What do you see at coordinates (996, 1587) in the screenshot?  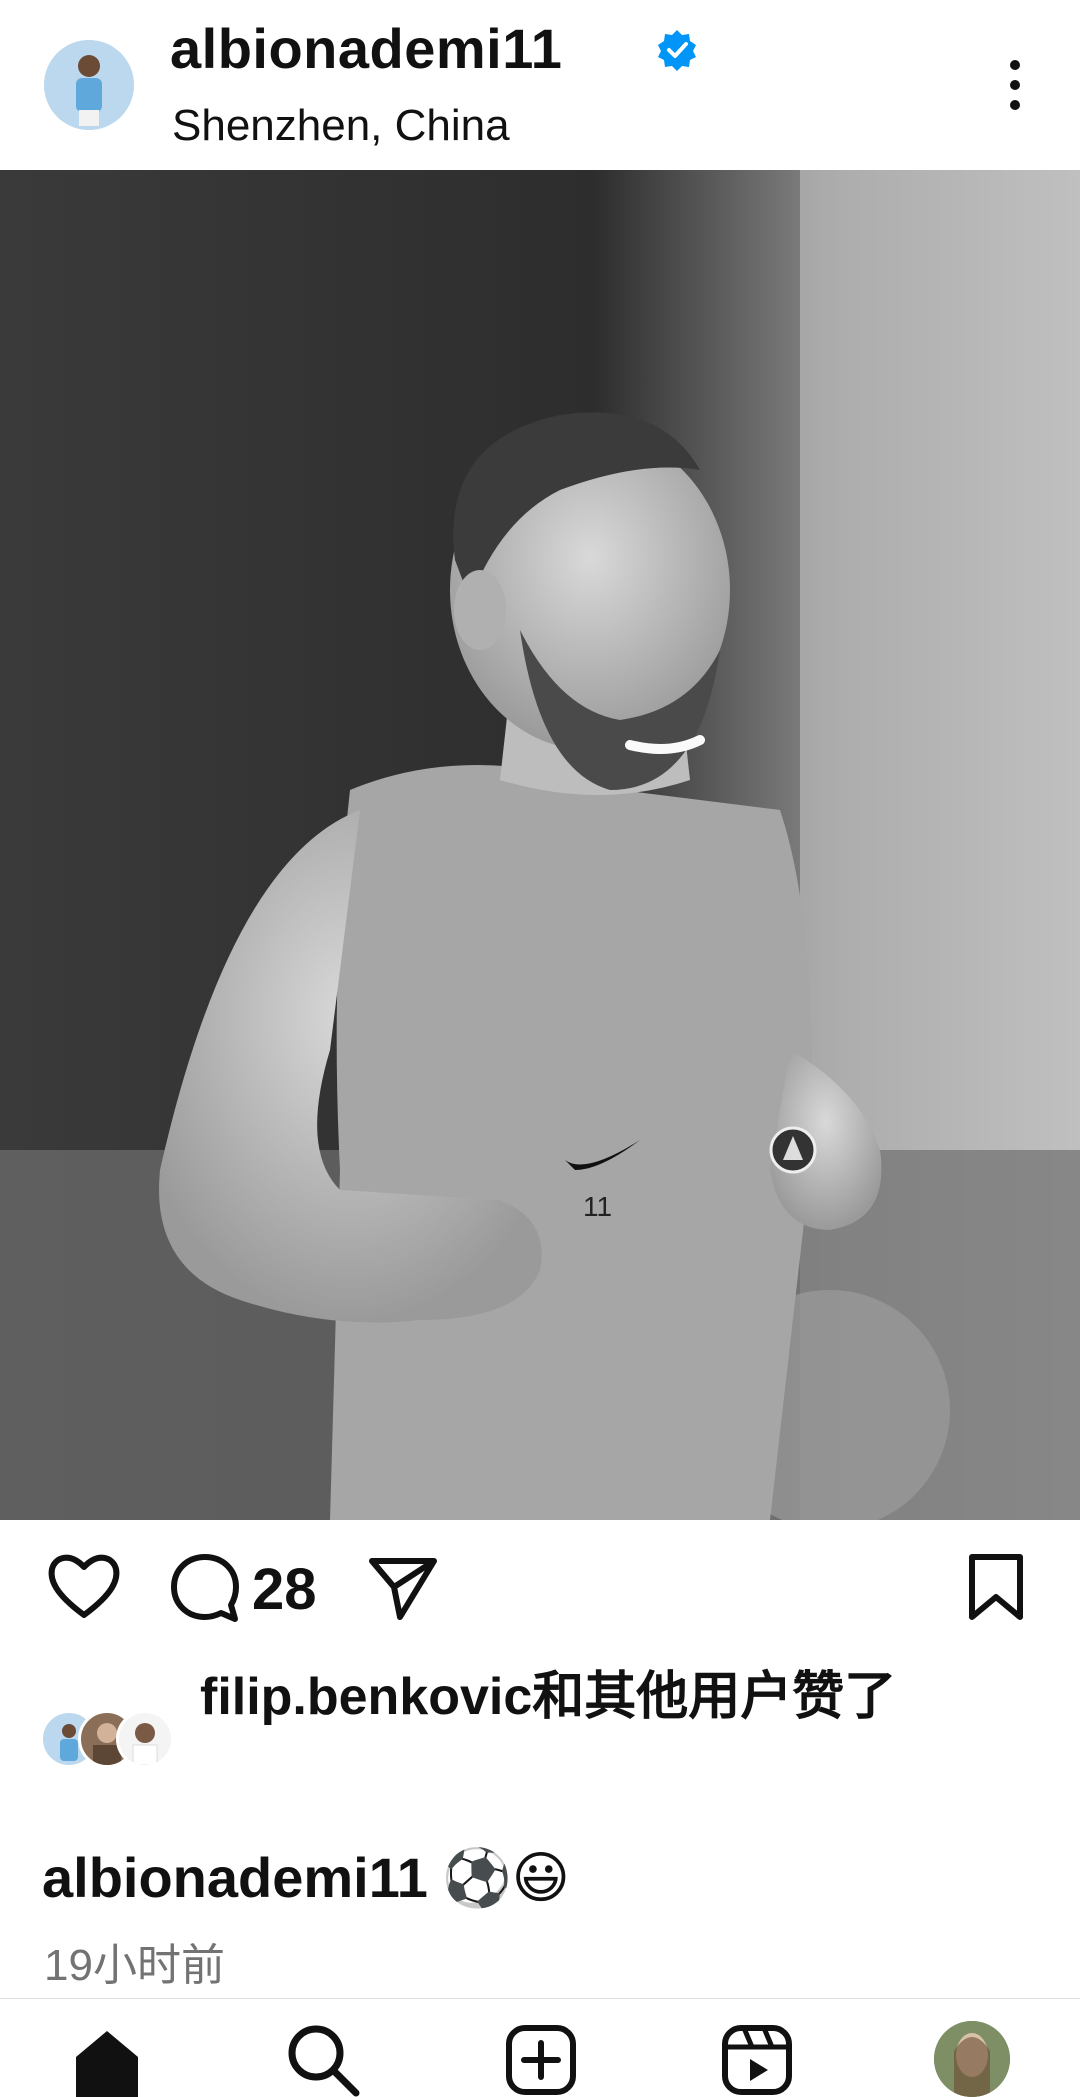 I see `bookmark-icon` at bounding box center [996, 1587].